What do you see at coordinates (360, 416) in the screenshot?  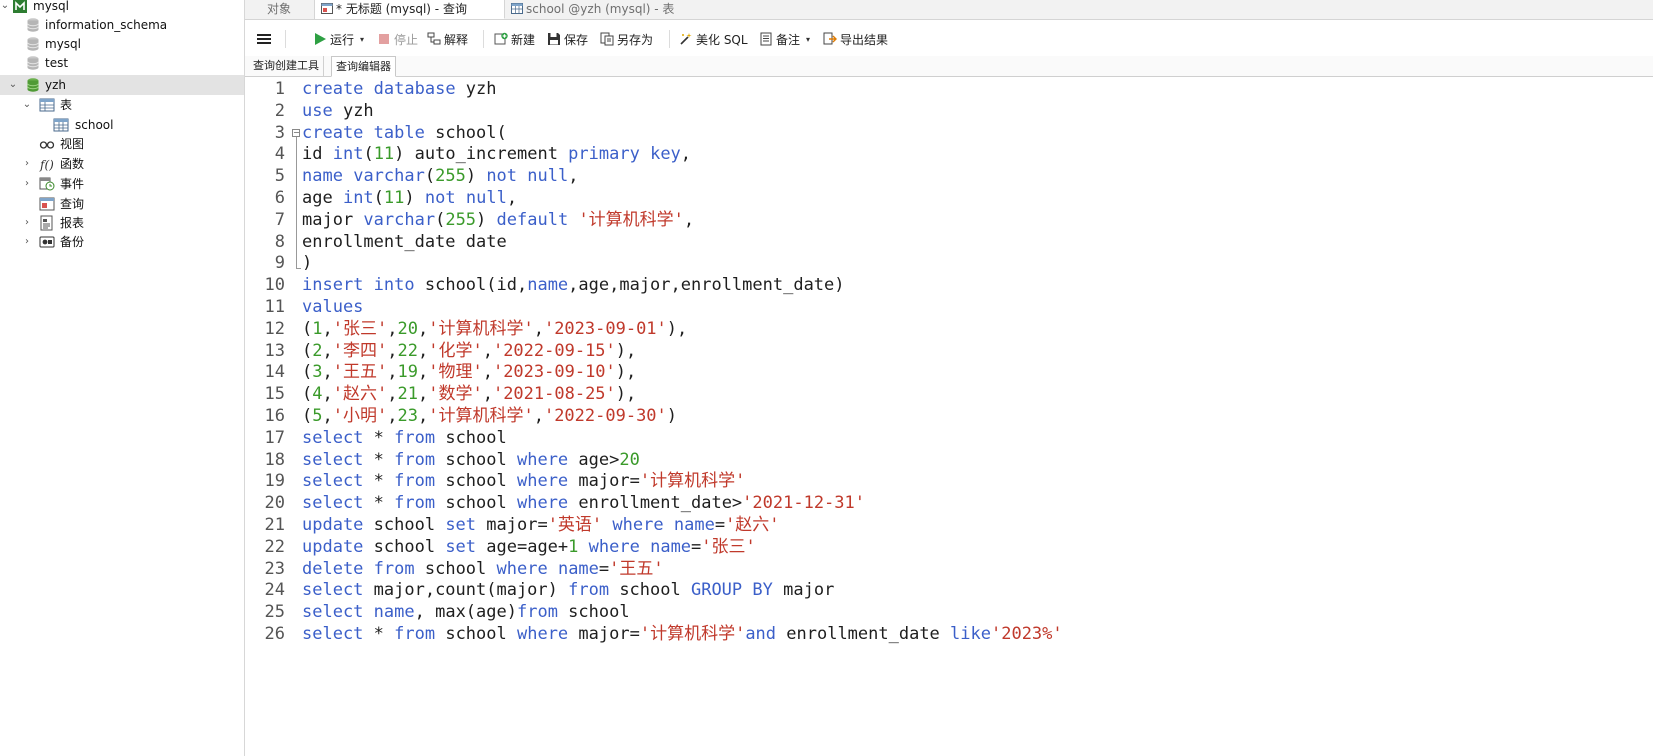 I see `sql-string: '小明'` at bounding box center [360, 416].